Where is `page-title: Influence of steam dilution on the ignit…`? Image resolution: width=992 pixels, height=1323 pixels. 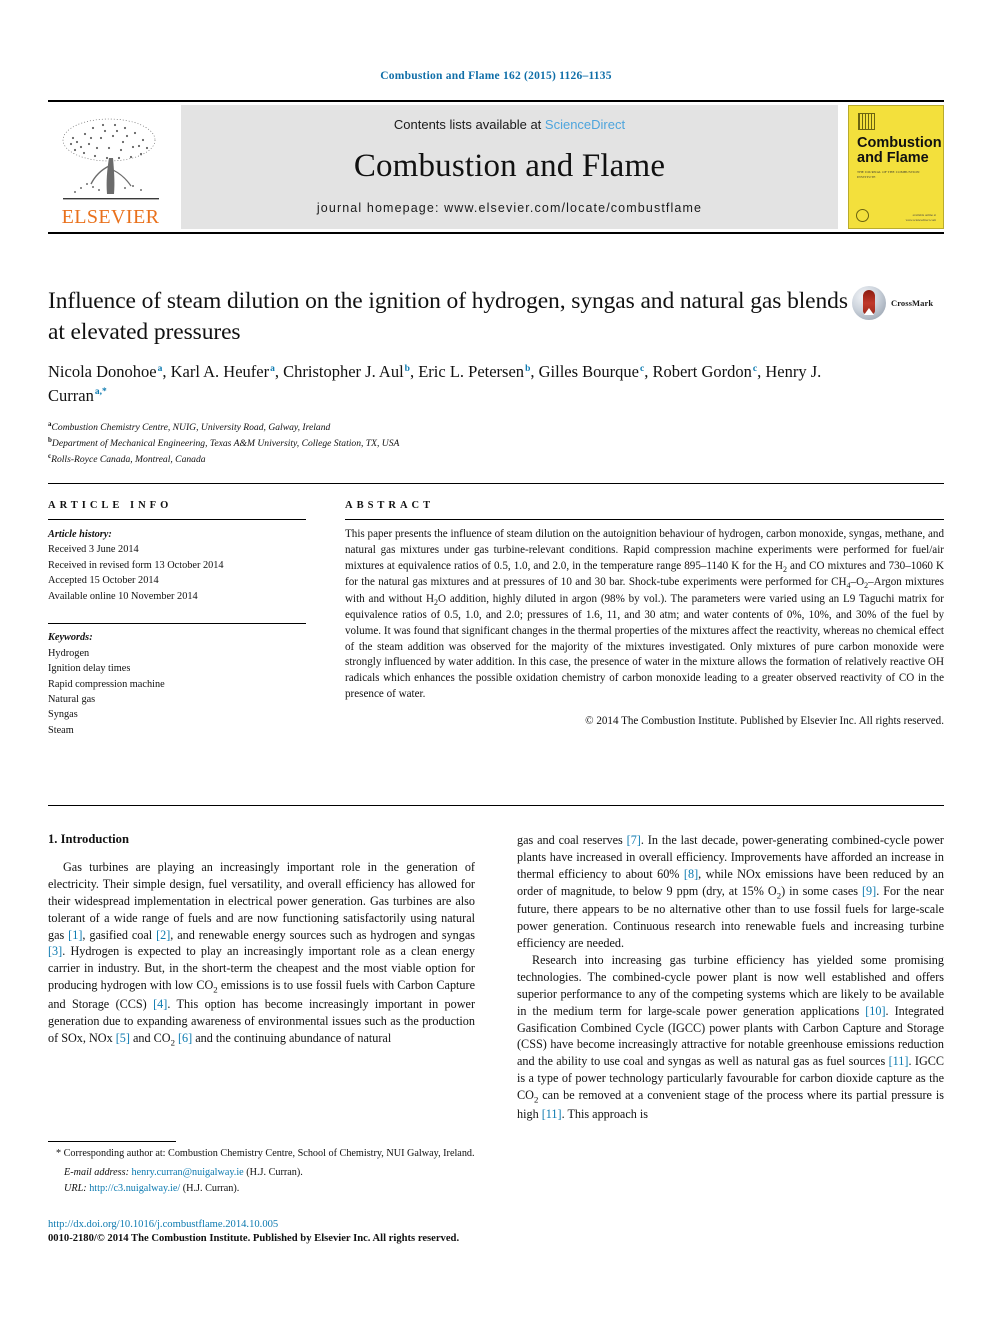 page-title: Influence of steam dilution on the ignit… is located at coordinates (448, 316).